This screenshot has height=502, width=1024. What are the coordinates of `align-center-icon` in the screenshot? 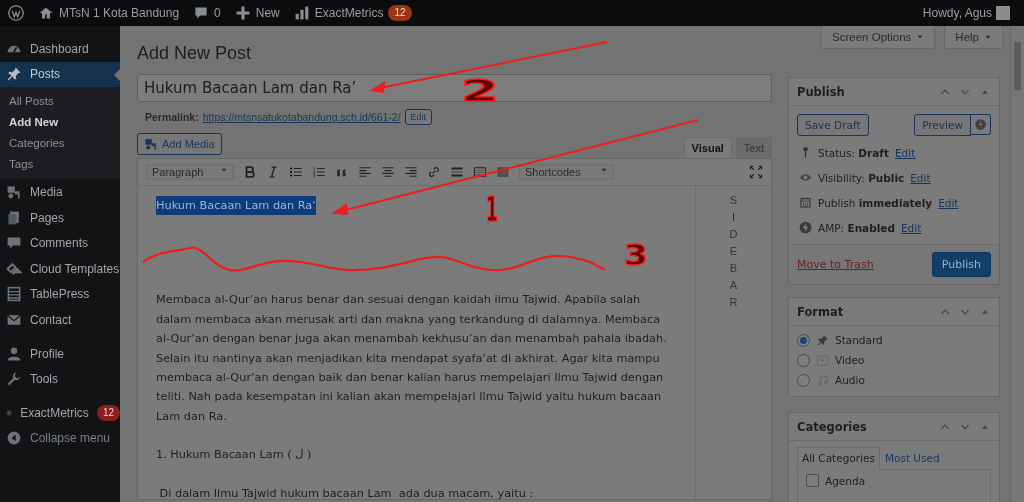 It's located at (388, 172).